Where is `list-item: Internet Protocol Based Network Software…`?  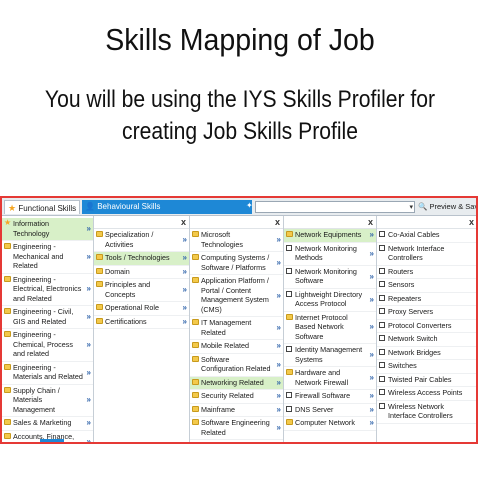
list-item: Internet Protocol Based Network Software… is located at coordinates (330, 328).